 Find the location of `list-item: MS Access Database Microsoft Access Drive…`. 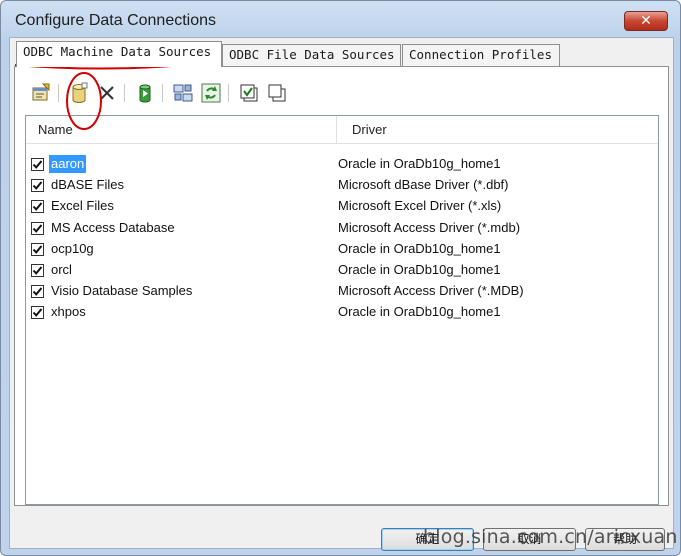

list-item: MS Access Database Microsoft Access Drive… is located at coordinates (342, 228).